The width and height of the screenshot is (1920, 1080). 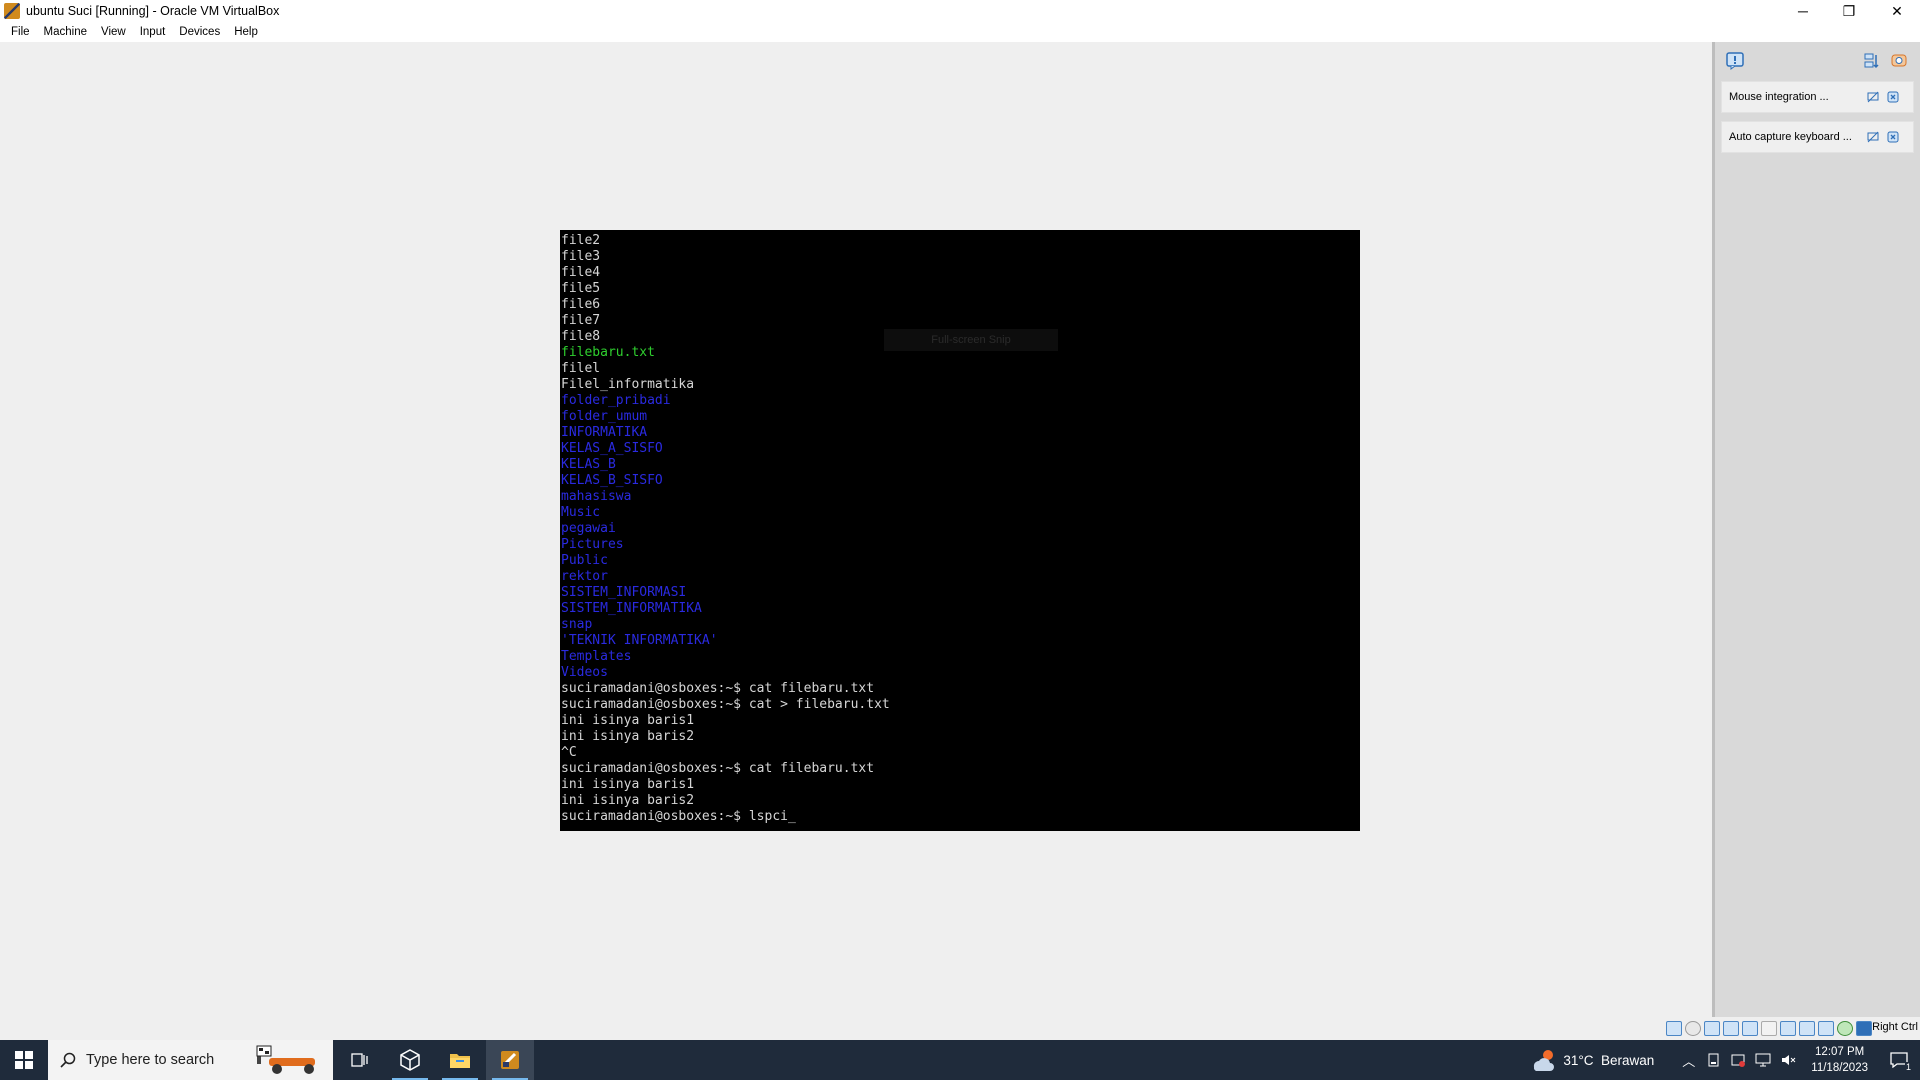 What do you see at coordinates (285, 1059) in the screenshot?
I see `search-highlight-icon` at bounding box center [285, 1059].